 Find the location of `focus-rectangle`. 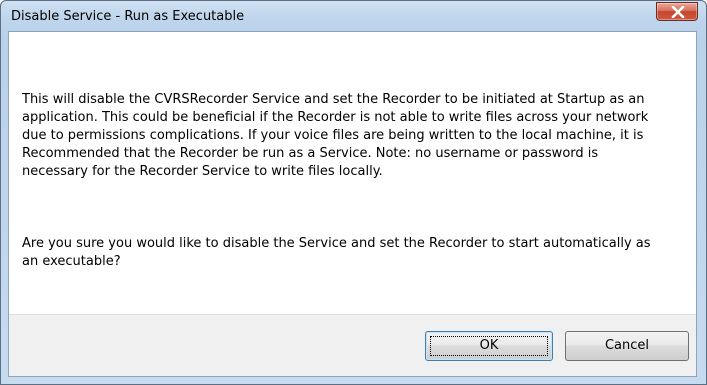

focus-rectangle is located at coordinates (489, 346).